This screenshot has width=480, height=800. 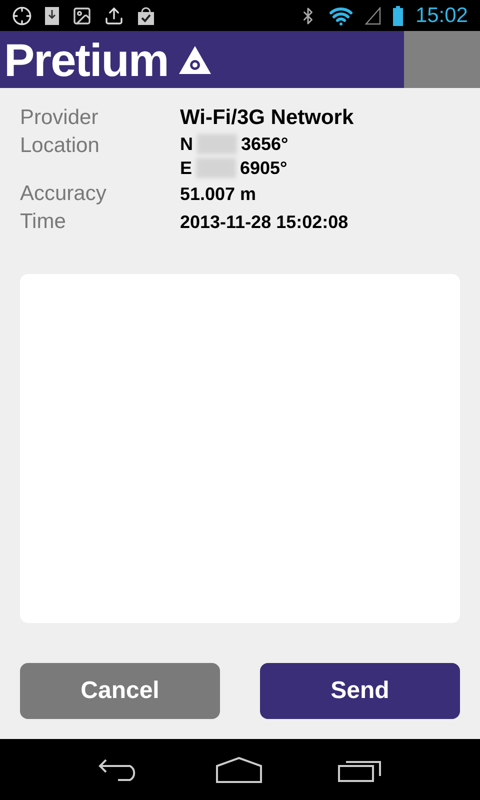 I want to click on info-value: Wi-Fi/3G Network, so click(x=267, y=118).